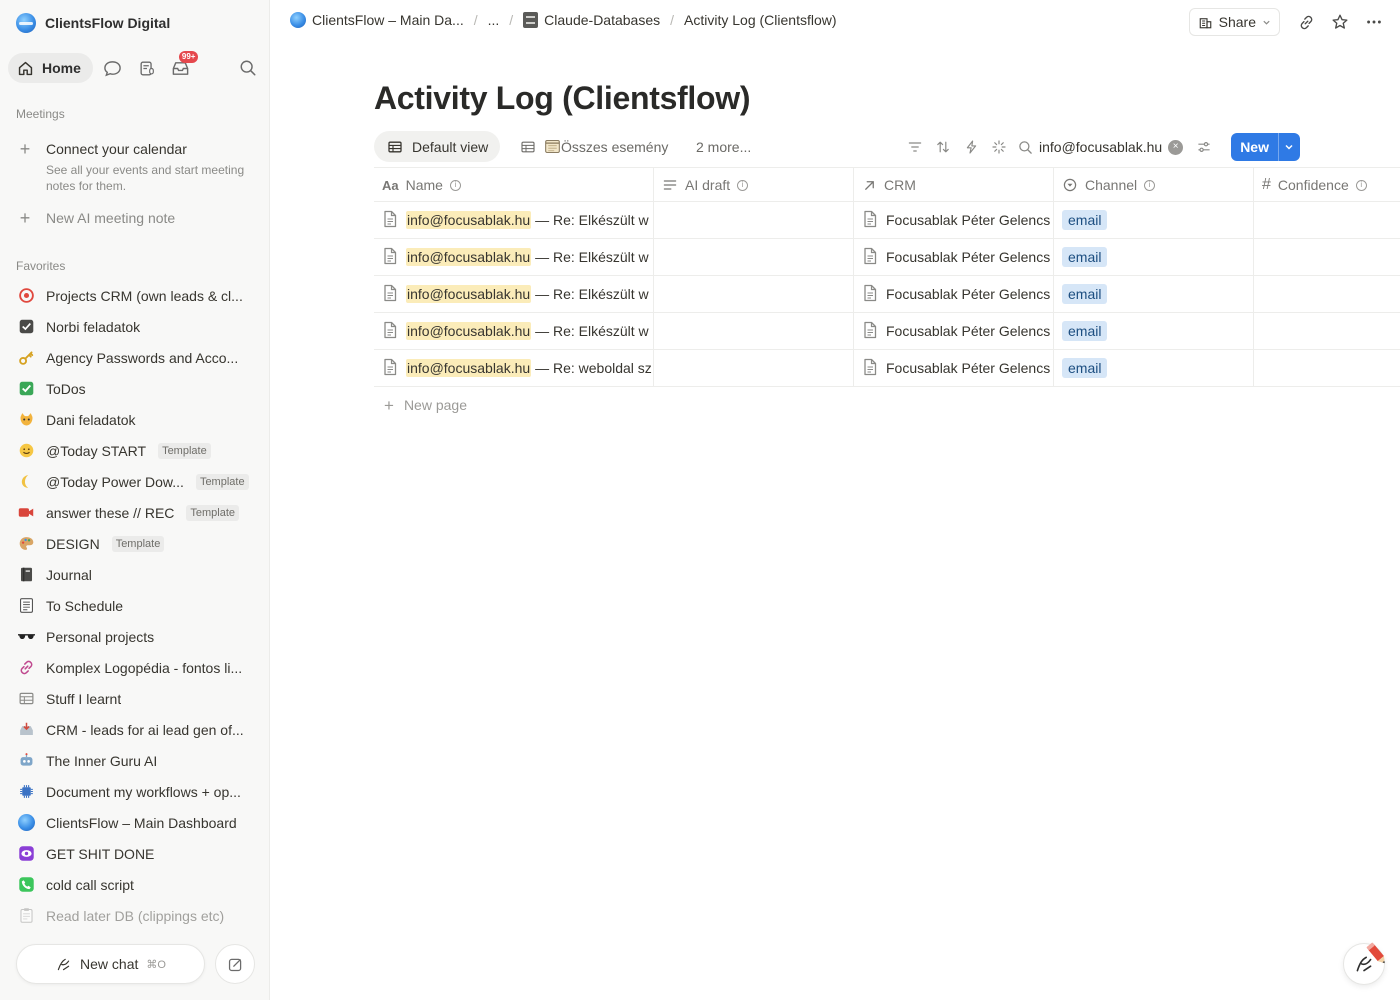  What do you see at coordinates (139, 884) in the screenshot?
I see `sidebar-item-favorite: cold call script` at bounding box center [139, 884].